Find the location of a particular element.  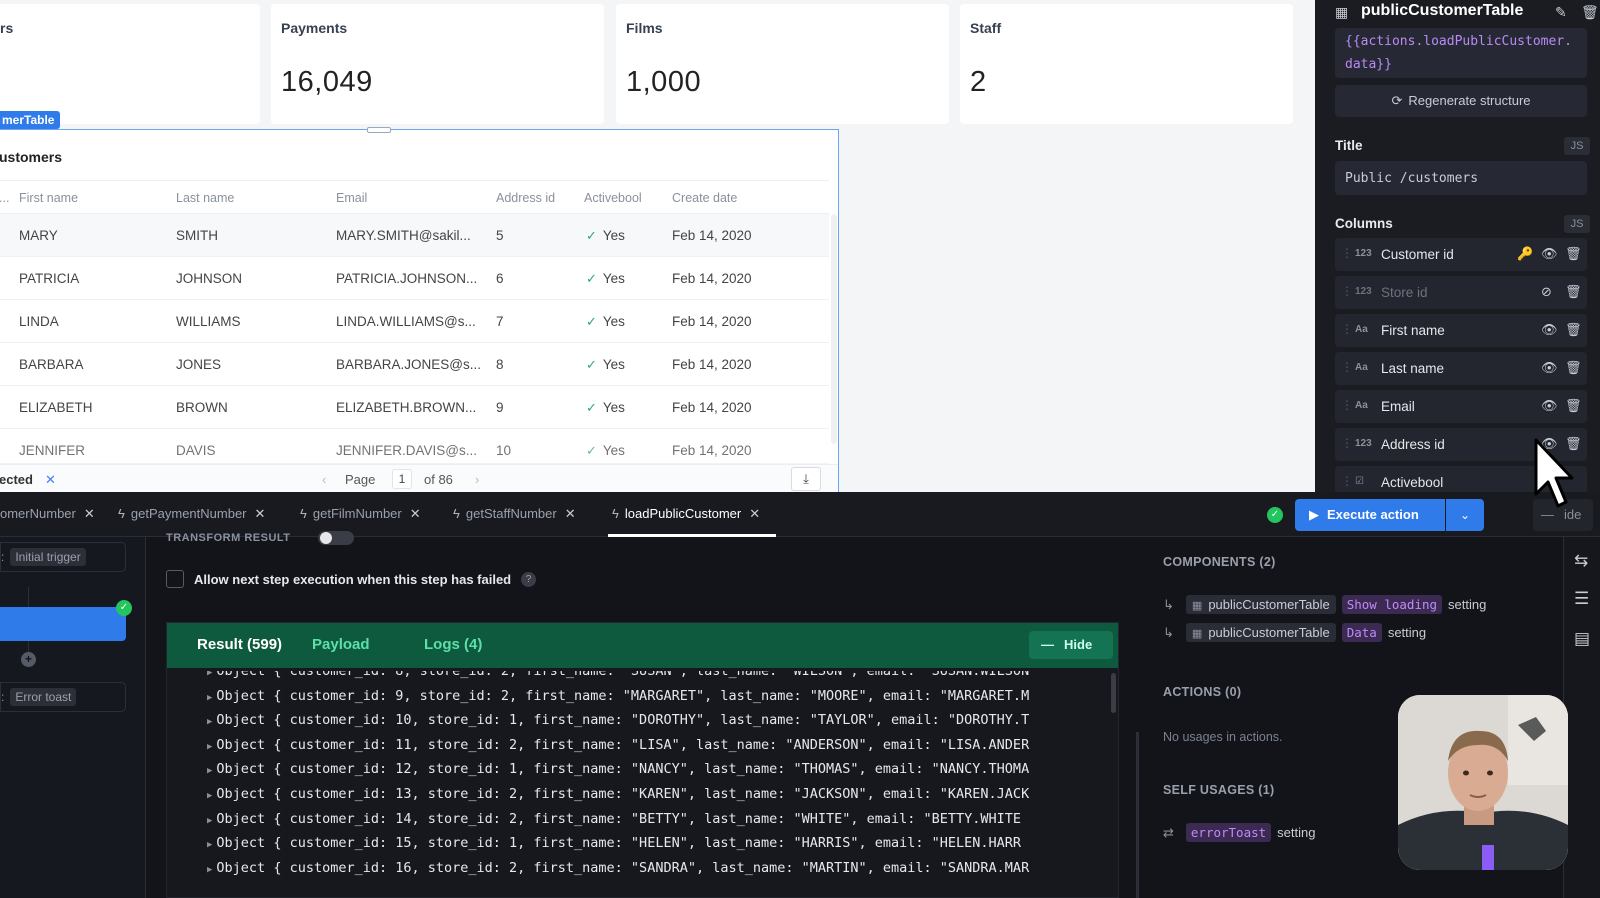

step-error: : Error toast is located at coordinates (63, 697).